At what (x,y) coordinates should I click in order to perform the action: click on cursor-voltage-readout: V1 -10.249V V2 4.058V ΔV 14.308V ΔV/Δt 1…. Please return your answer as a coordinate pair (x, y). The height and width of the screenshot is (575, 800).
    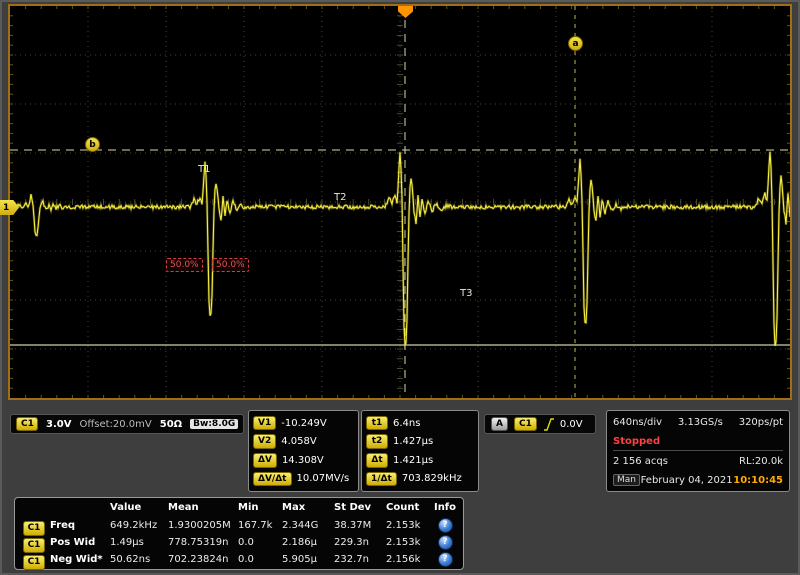
    Looking at the image, I should click on (303, 451).